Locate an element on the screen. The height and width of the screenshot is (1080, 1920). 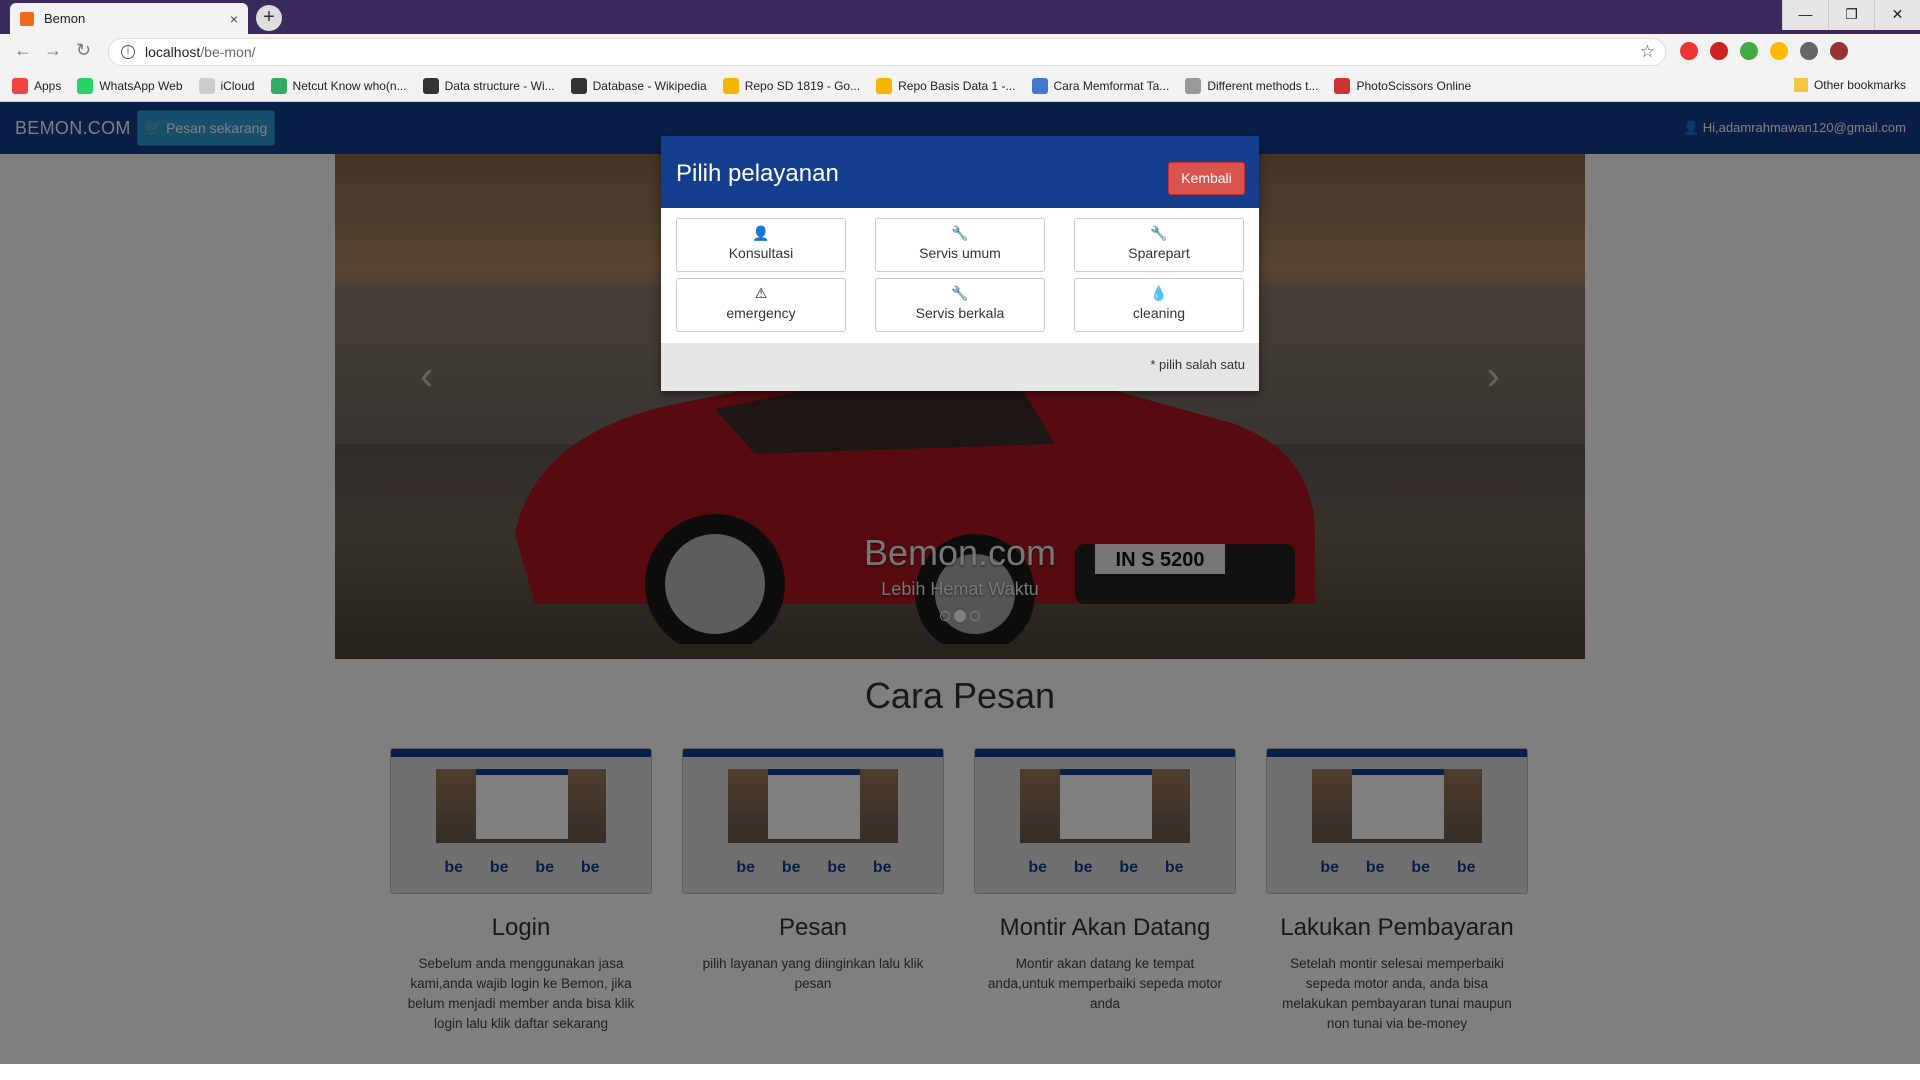
modal-title: Pilih pelayanan is located at coordinates (757, 173).